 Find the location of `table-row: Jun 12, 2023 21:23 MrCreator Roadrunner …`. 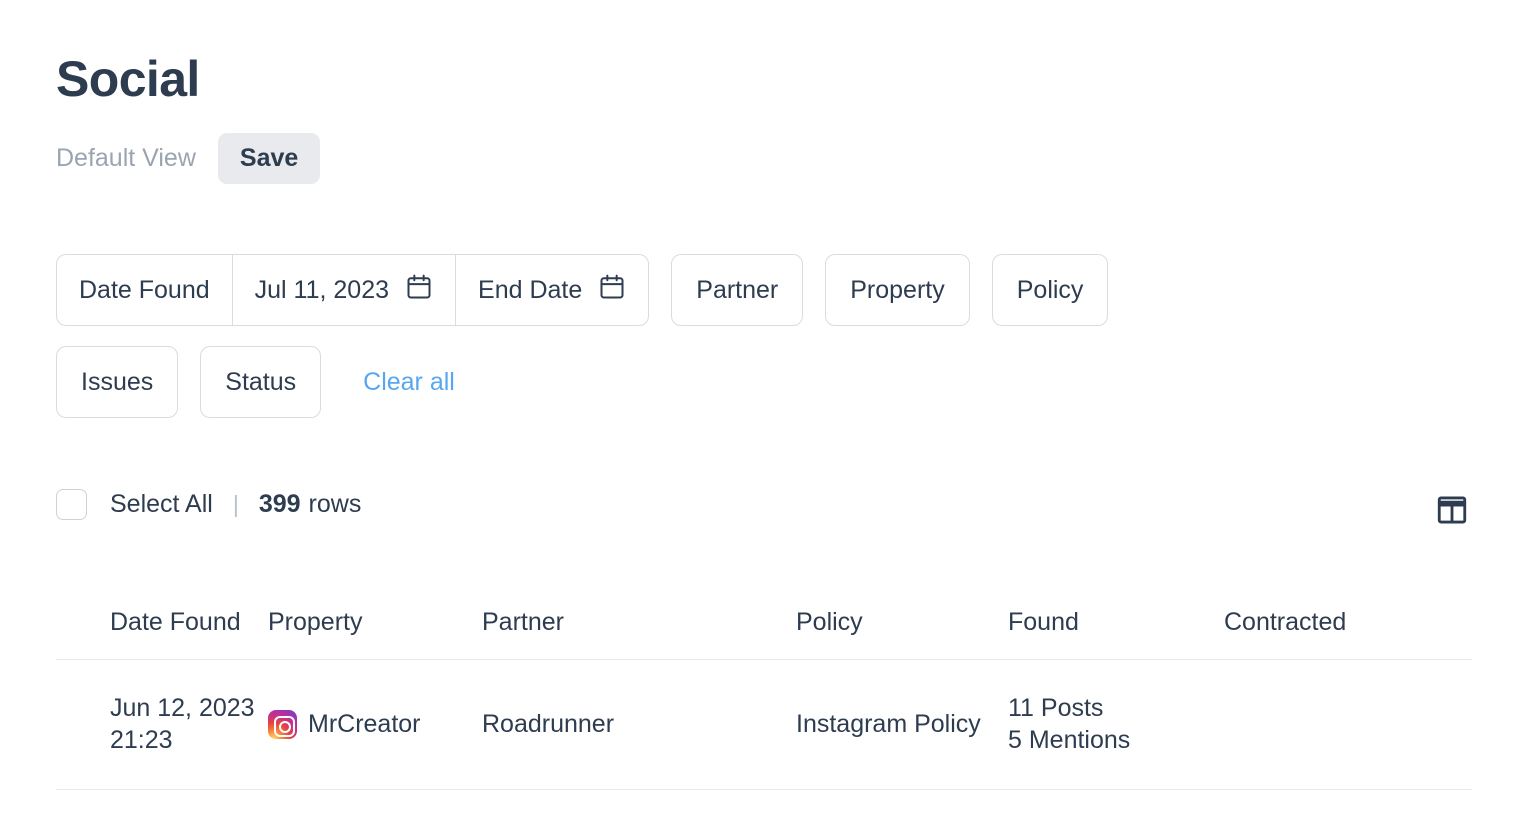

table-row: Jun 12, 2023 21:23 MrCreator Roadrunner … is located at coordinates (764, 725).